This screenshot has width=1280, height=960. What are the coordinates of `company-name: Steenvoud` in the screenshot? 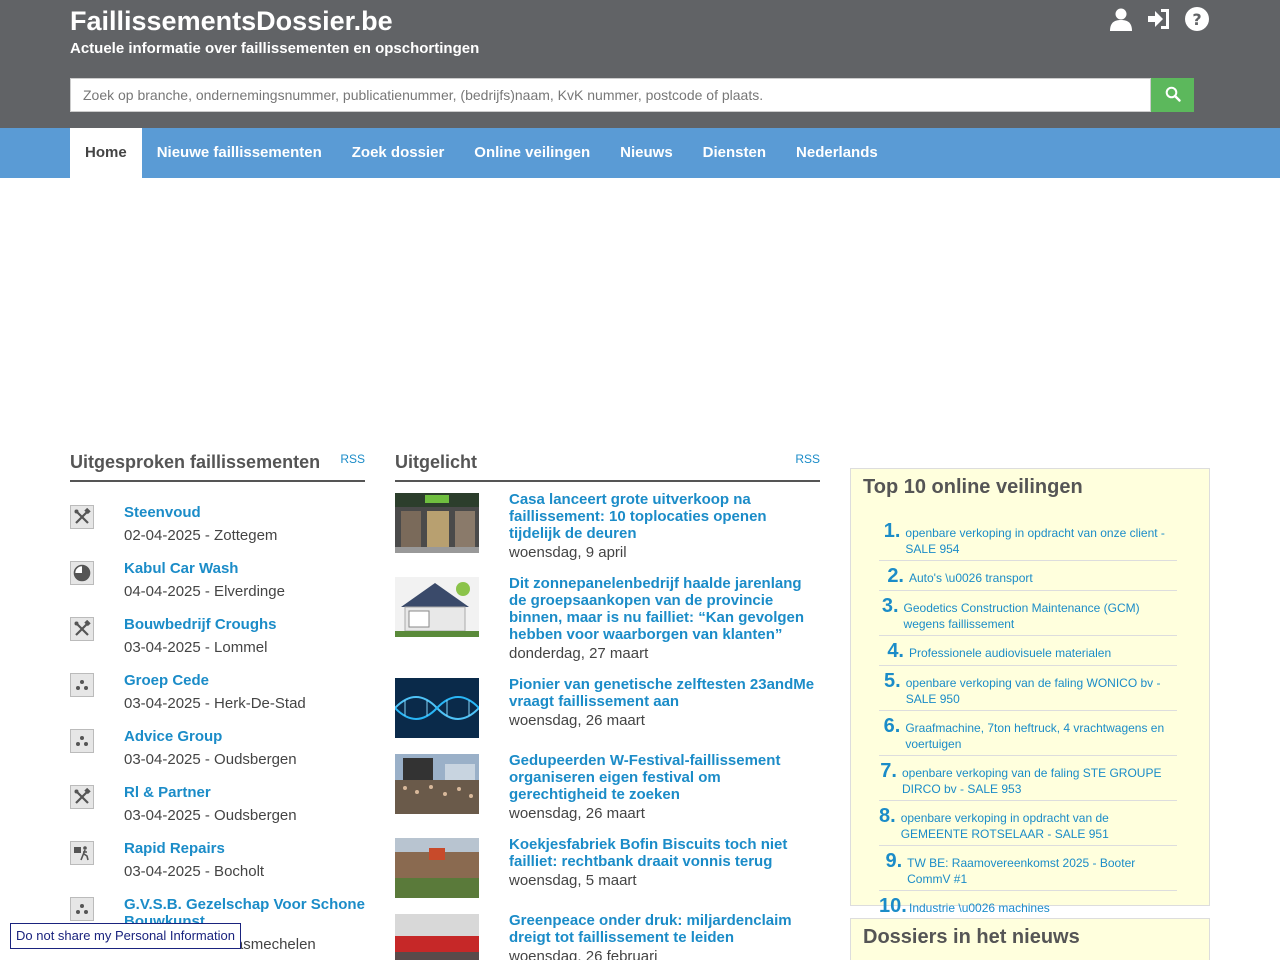 It's located at (244, 512).